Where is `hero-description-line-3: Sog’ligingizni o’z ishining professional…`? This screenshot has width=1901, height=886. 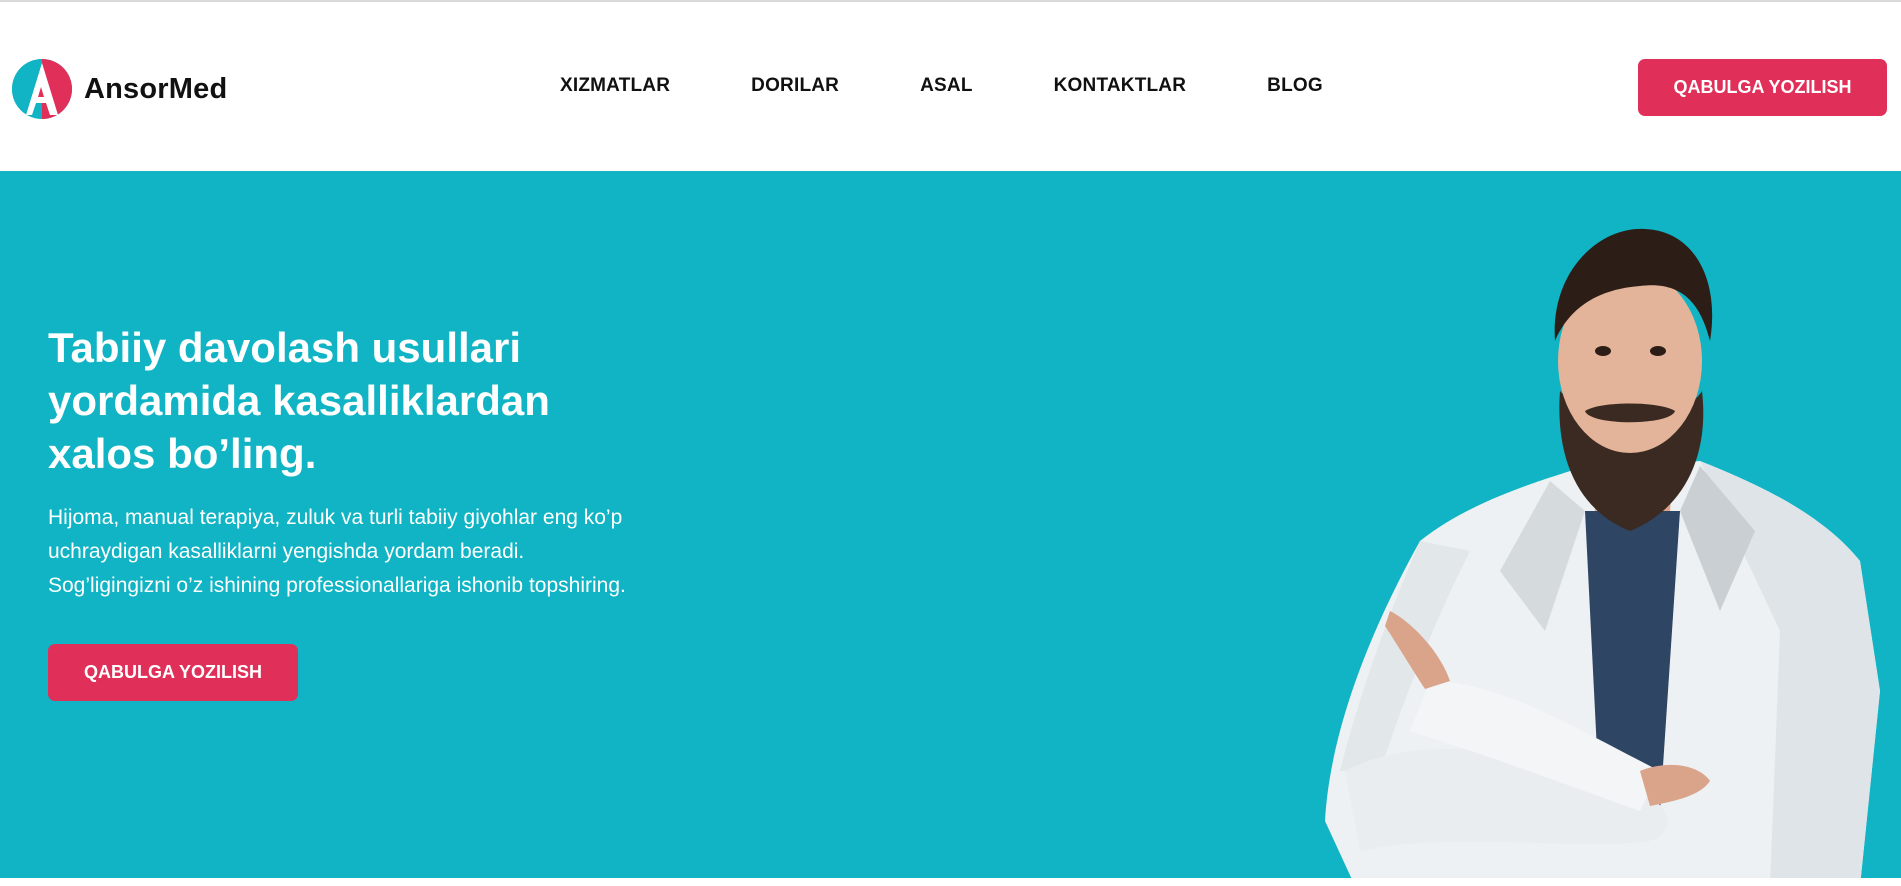 hero-description-line-3: Sog’ligingizni o’z ishining professional… is located at coordinates (337, 585).